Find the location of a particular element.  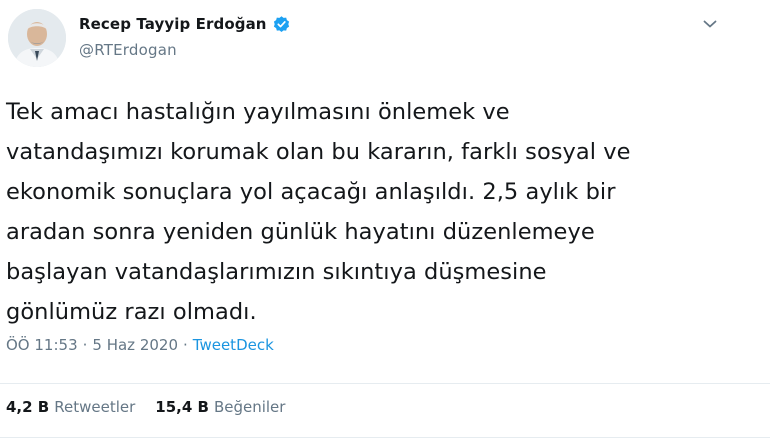

tweet-stats: 4,2 B Retweetler 15,4 B Beğeniler is located at coordinates (155, 407).